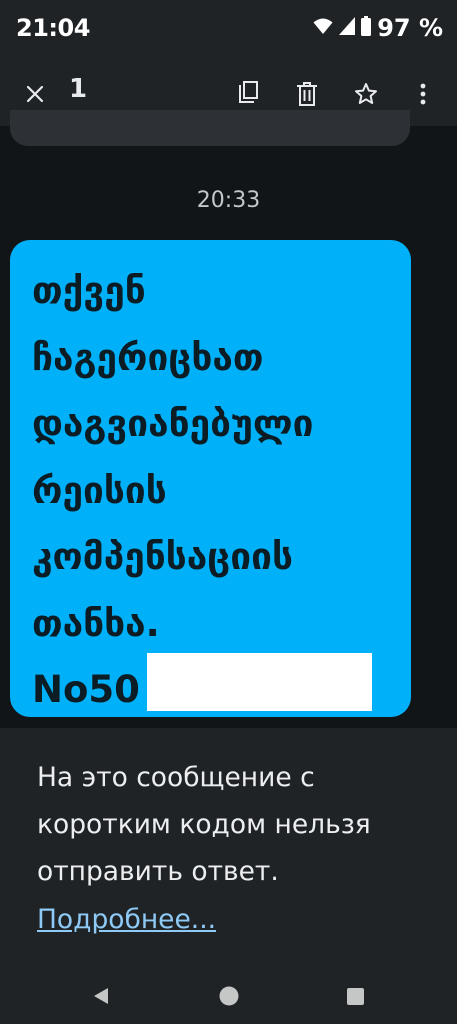 This screenshot has width=457, height=1024. I want to click on copy-button, so click(247, 94).